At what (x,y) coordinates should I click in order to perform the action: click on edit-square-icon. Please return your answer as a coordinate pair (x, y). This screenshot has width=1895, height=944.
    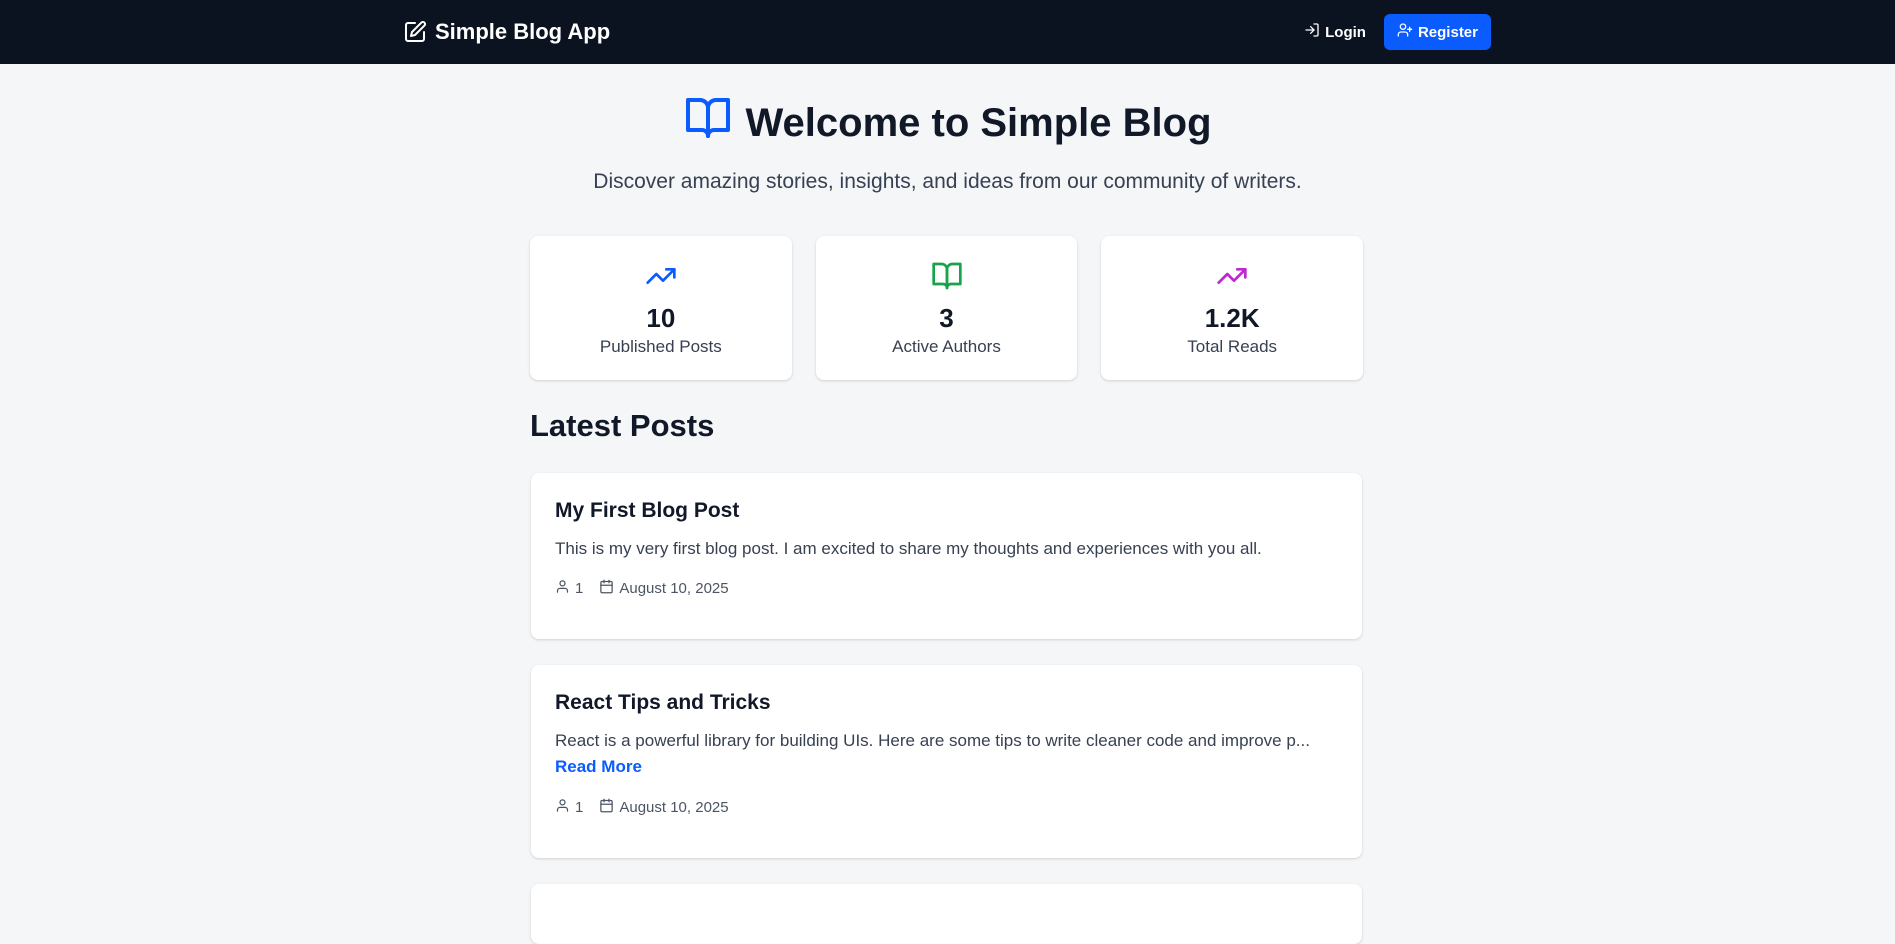
    Looking at the image, I should click on (415, 32).